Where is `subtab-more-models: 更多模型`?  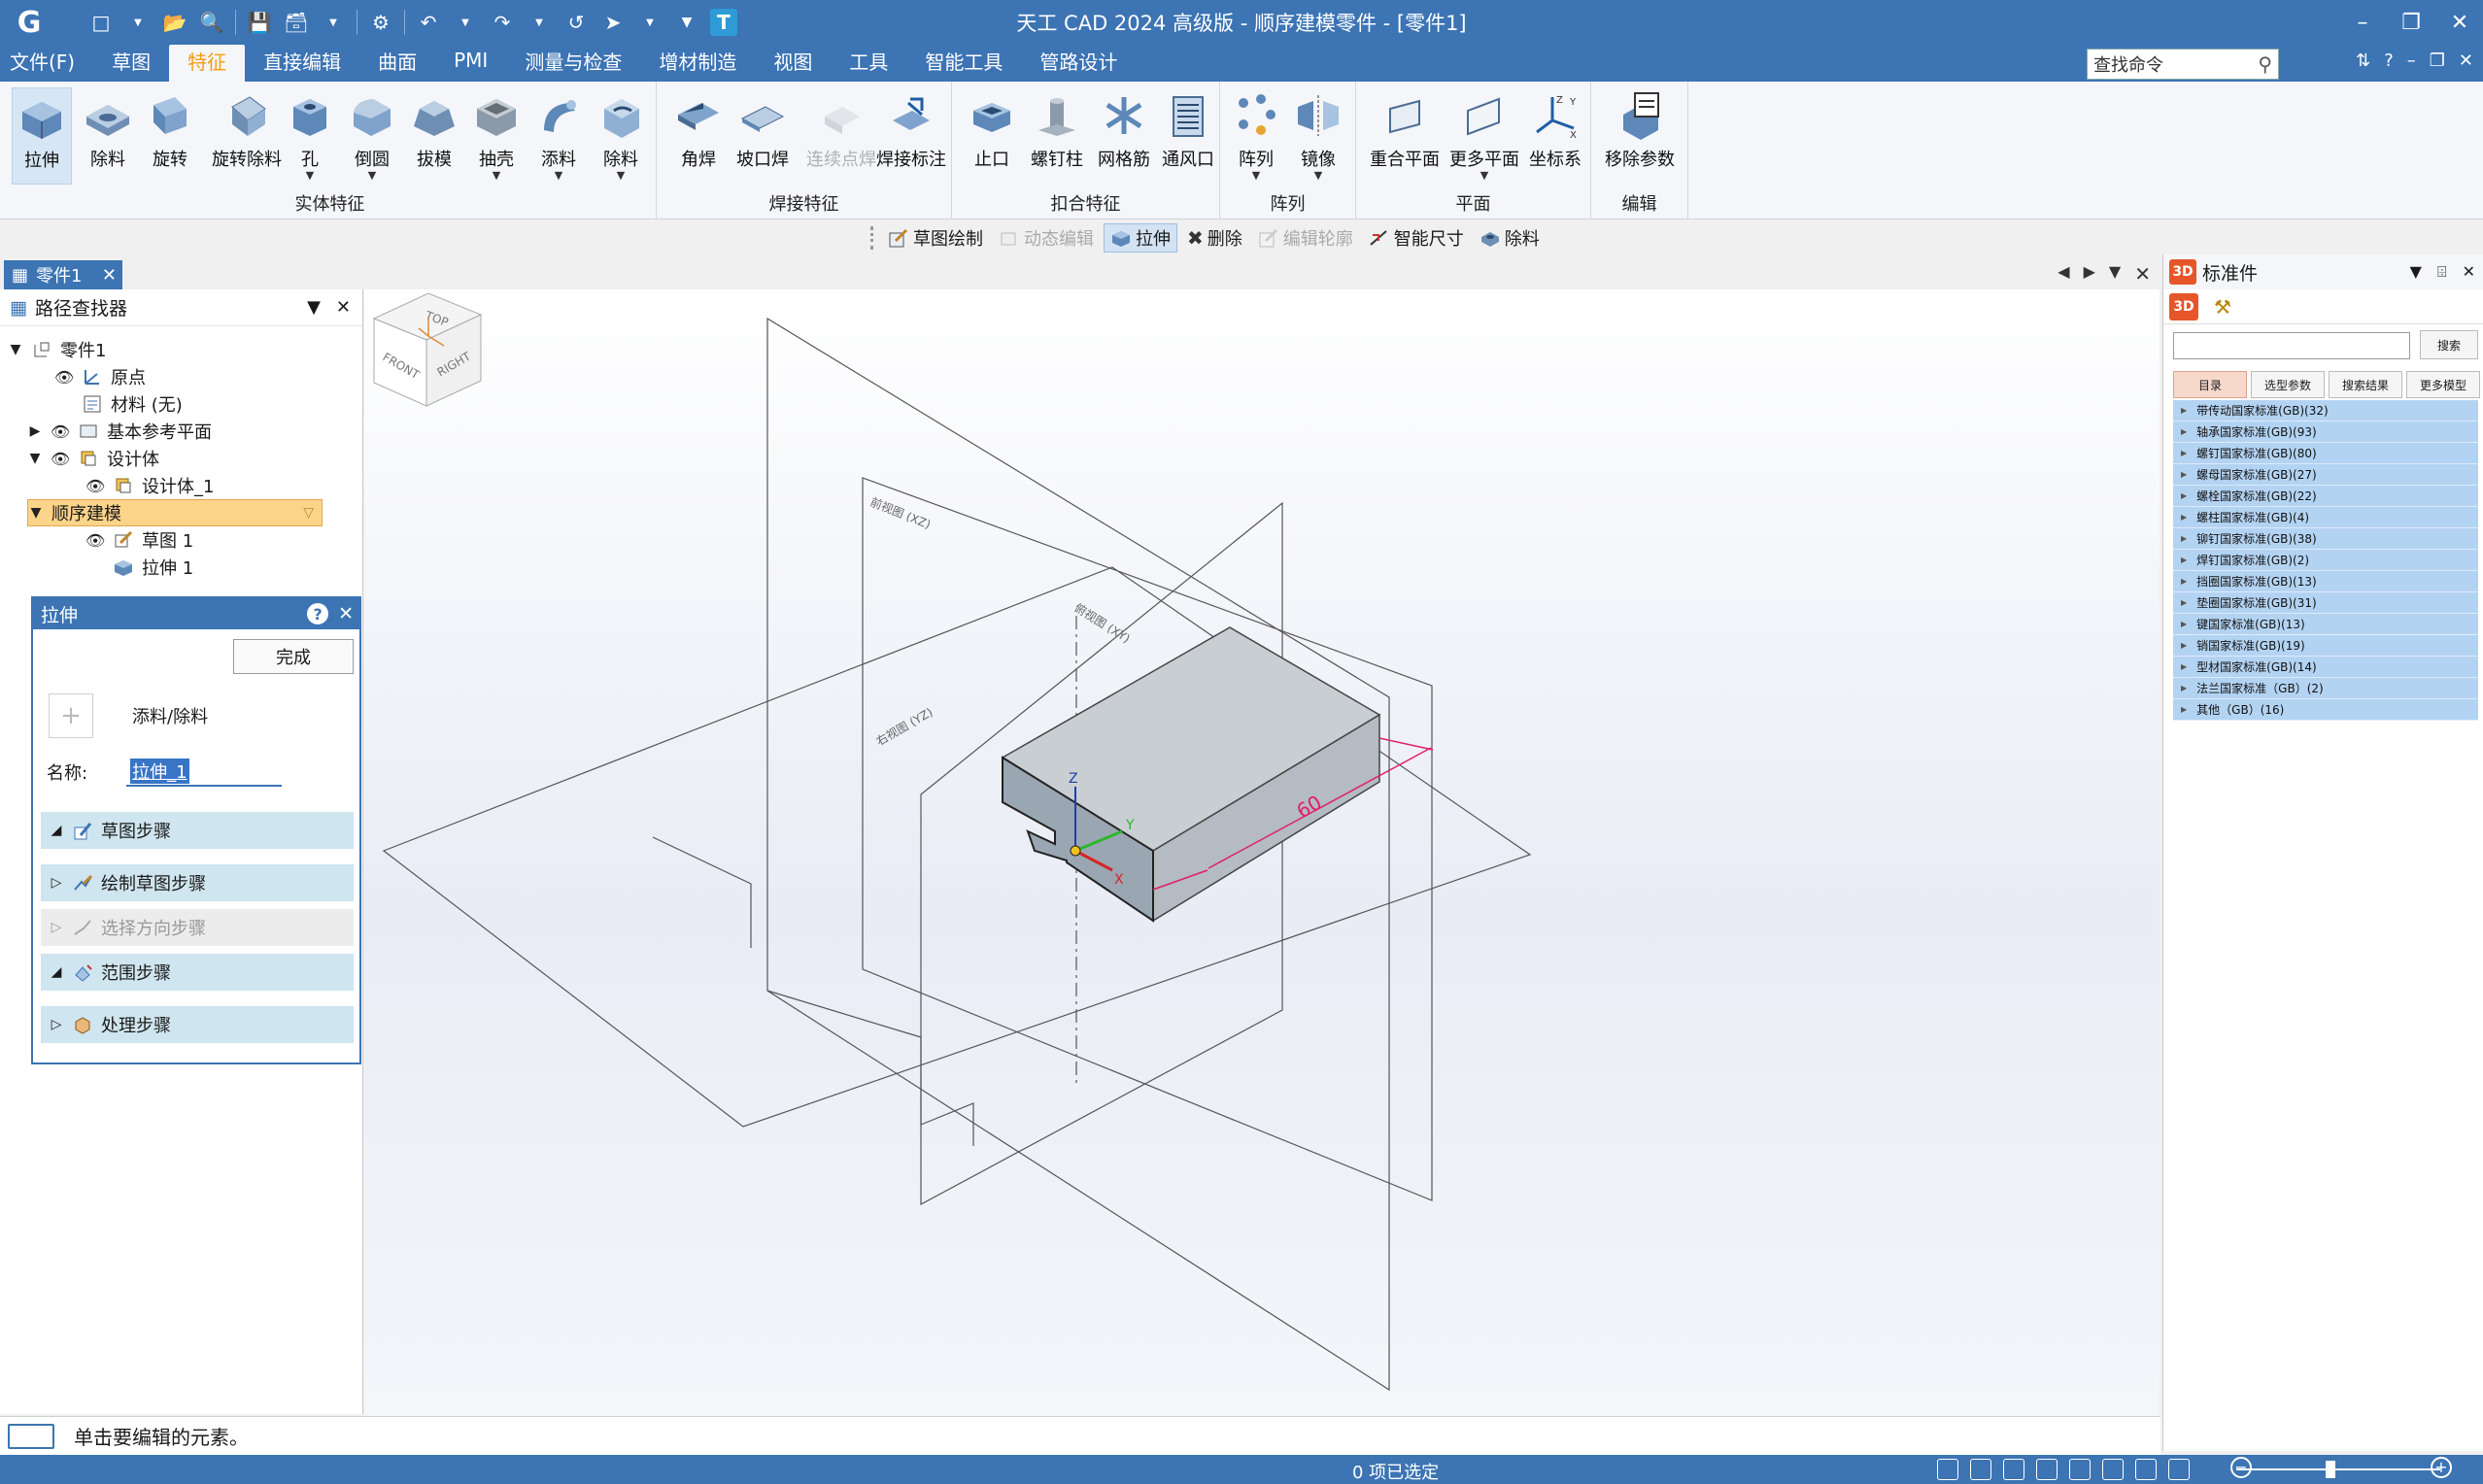
subtab-more-models: 更多模型 is located at coordinates (2443, 384).